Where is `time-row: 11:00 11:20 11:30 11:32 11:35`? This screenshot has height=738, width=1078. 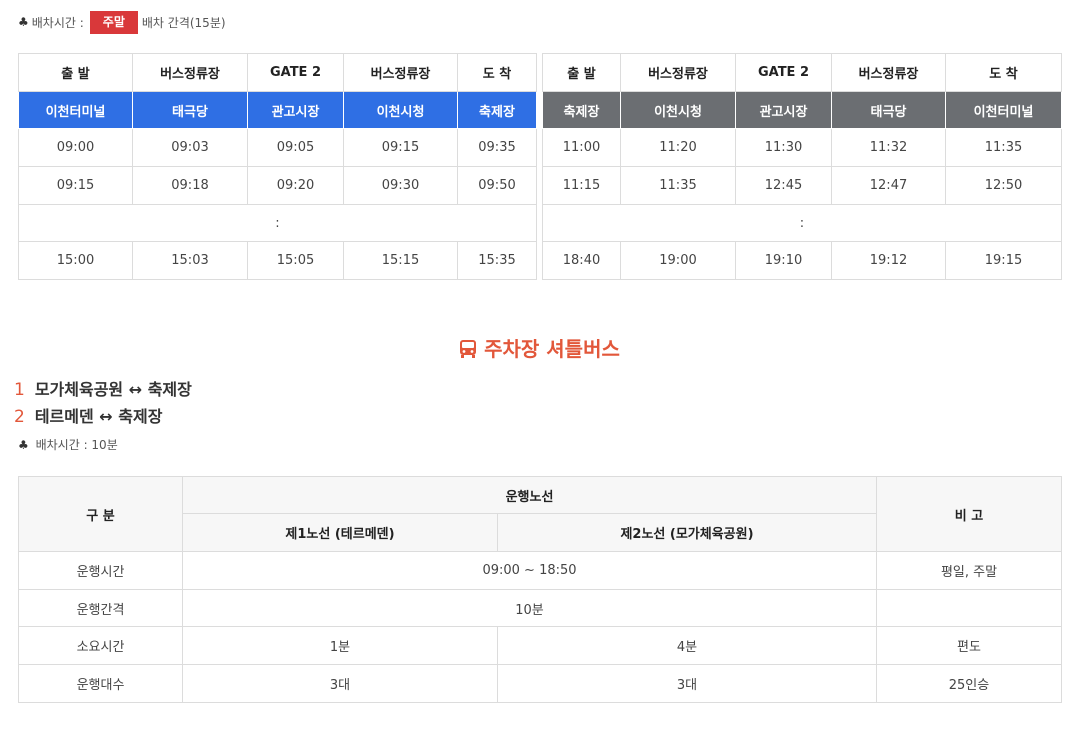
time-row: 11:00 11:20 11:30 11:32 11:35 is located at coordinates (802, 147).